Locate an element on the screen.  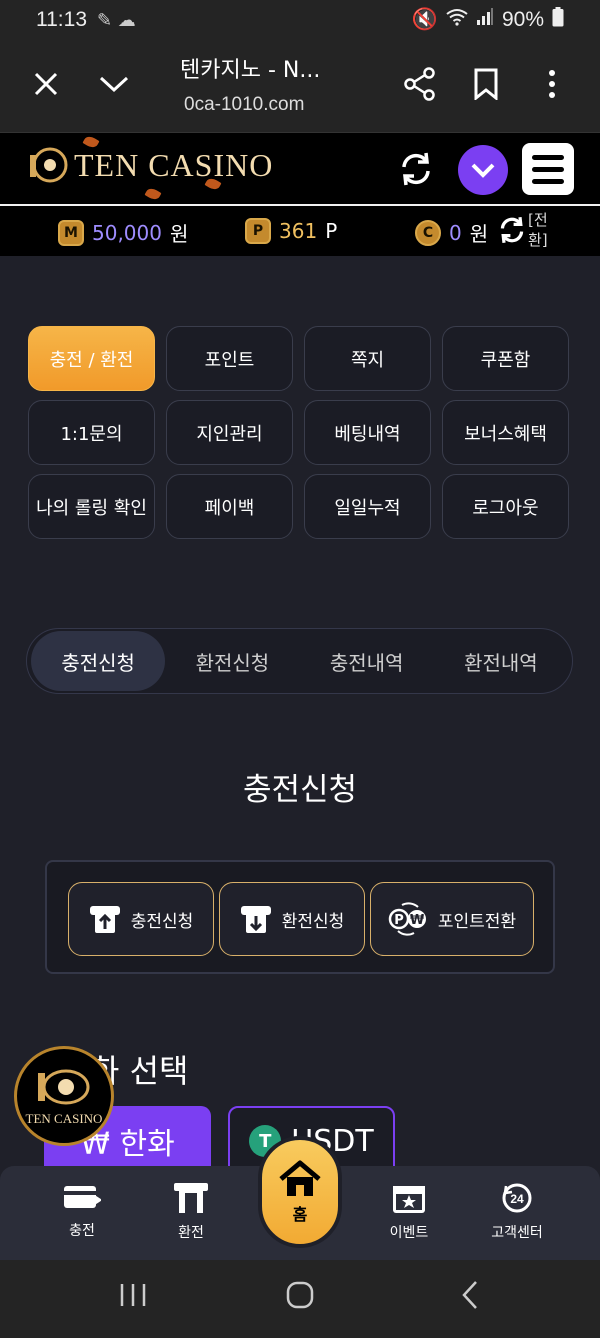
menu-daily: 일일누적 is located at coordinates (367, 506).